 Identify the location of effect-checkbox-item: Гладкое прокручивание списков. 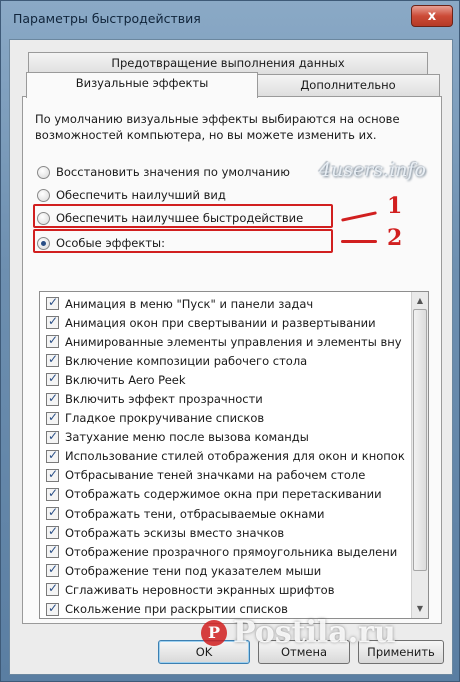
(226, 418).